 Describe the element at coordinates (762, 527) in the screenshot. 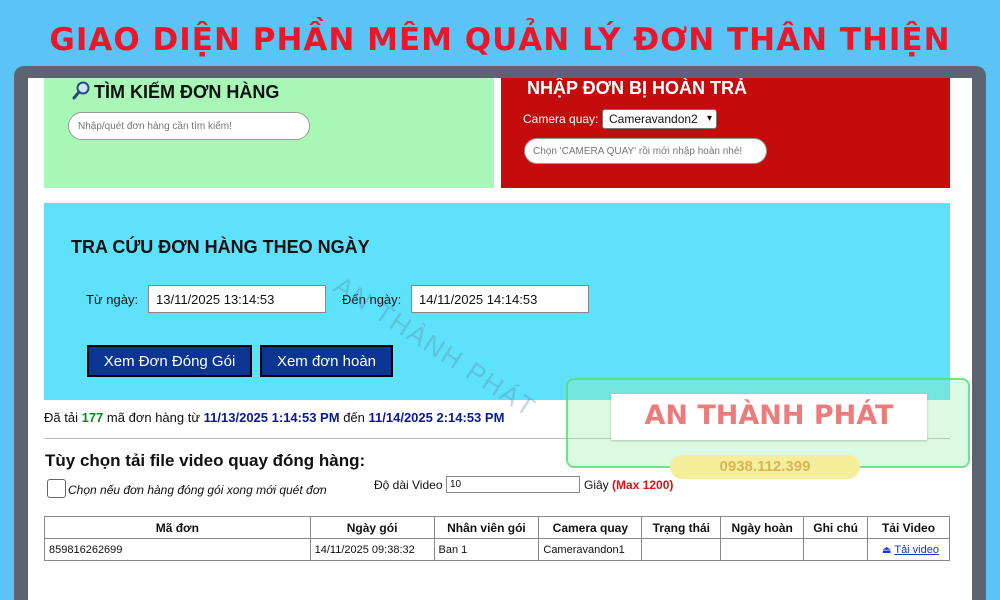

I see `col-header-return-date: Ngày hoàn` at that location.